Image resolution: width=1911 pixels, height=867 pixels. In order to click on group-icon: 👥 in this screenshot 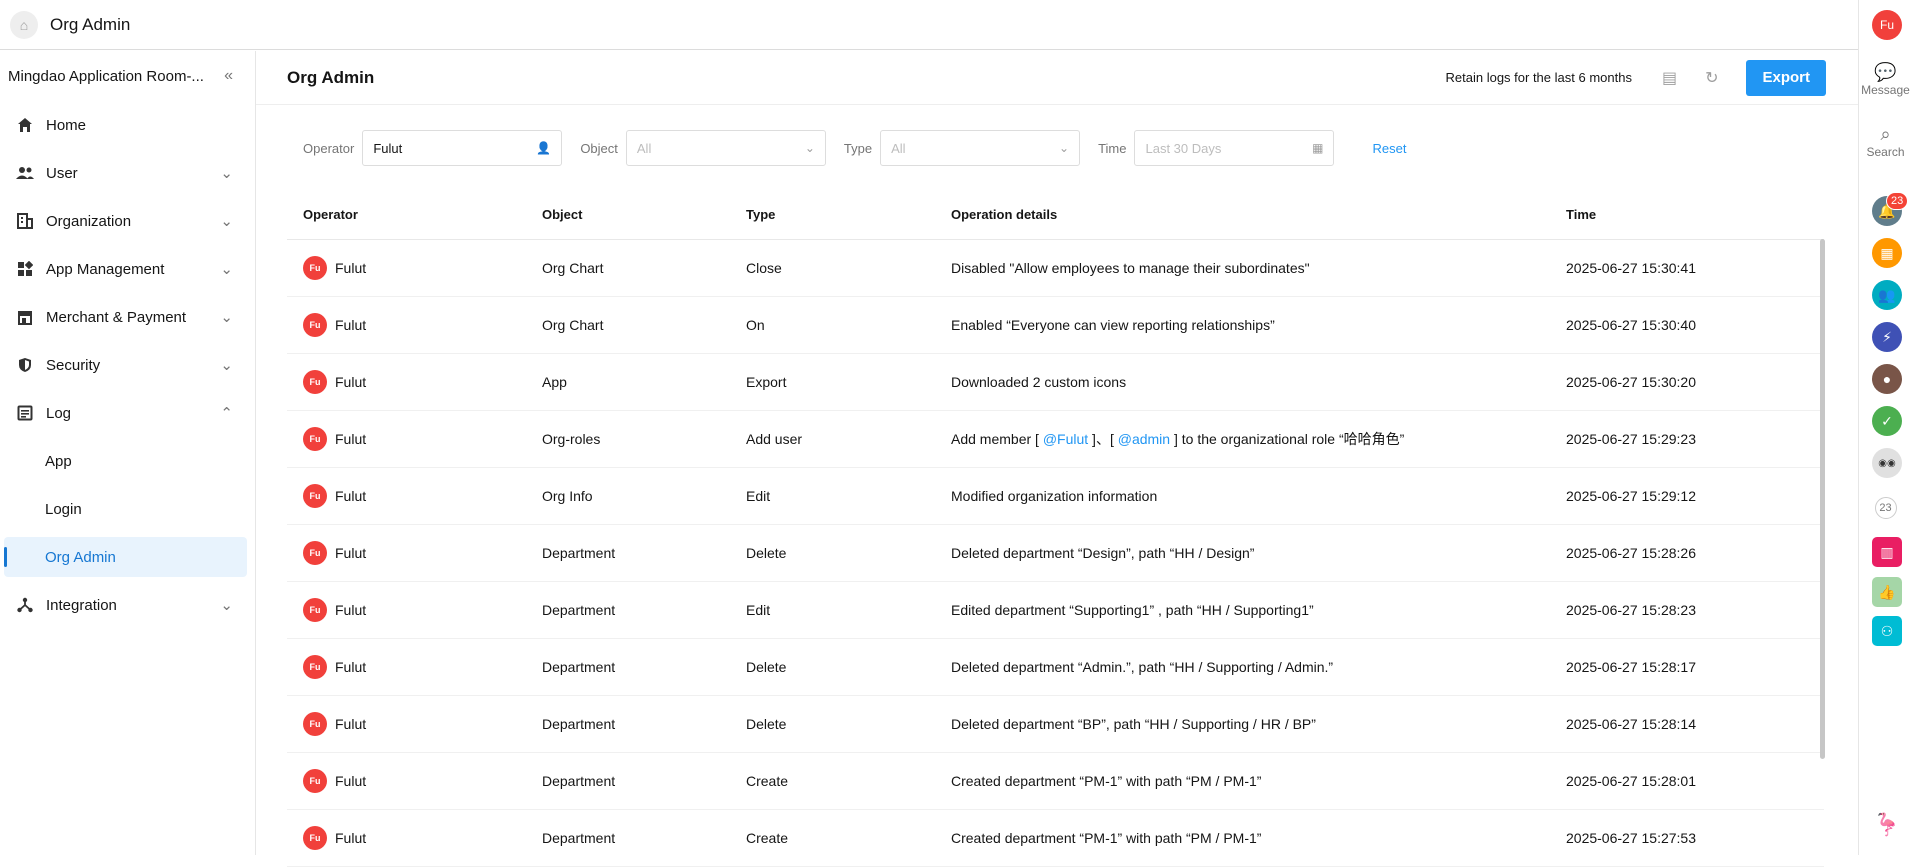, I will do `click(1887, 295)`.